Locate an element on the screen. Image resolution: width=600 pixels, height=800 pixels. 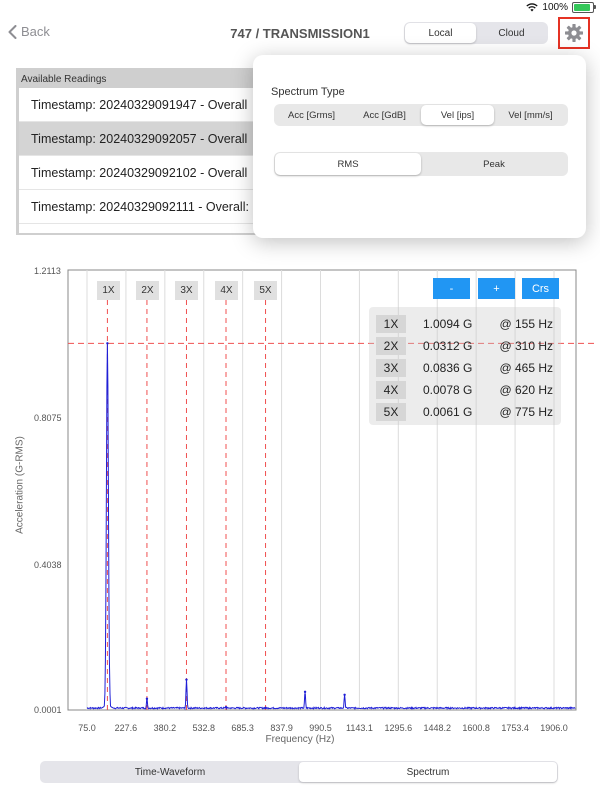
spectrum-option-acc-grms: Acc [Grms] is located at coordinates (311, 115).